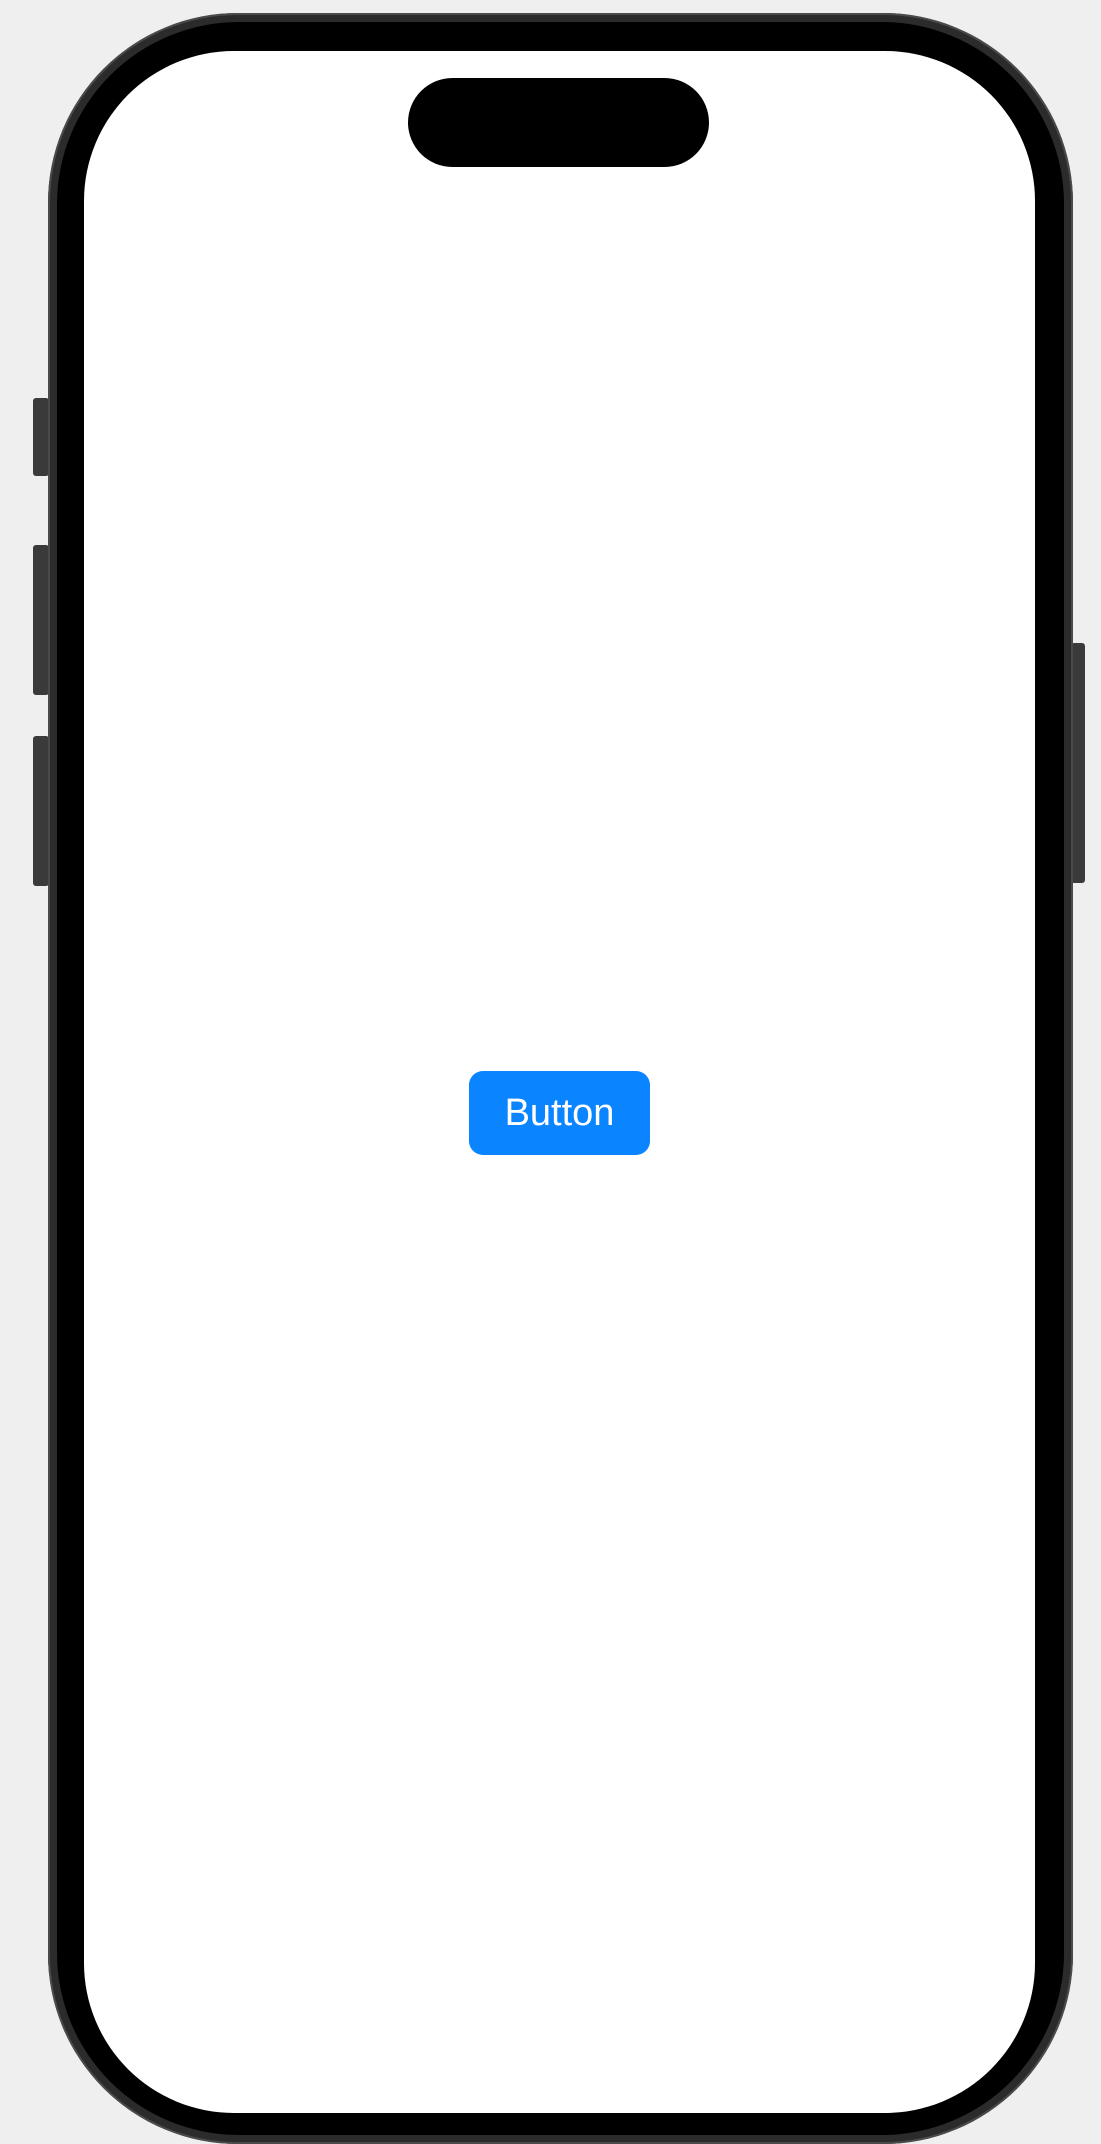  What do you see at coordinates (41, 620) in the screenshot?
I see `volume-up-side-button` at bounding box center [41, 620].